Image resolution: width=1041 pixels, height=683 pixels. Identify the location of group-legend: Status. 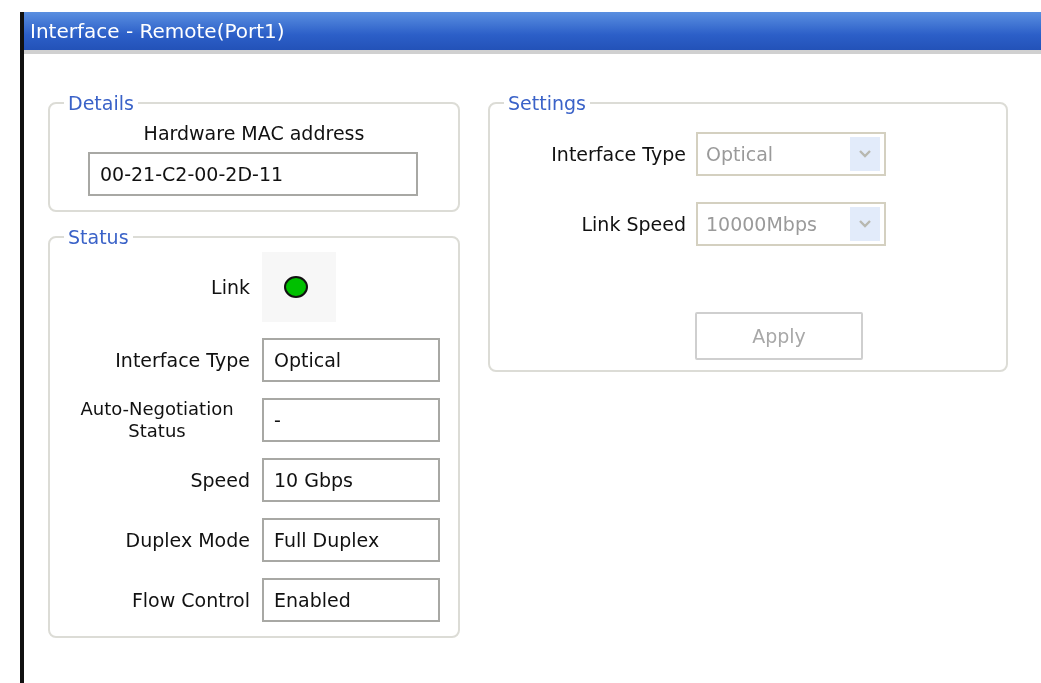
(98, 237).